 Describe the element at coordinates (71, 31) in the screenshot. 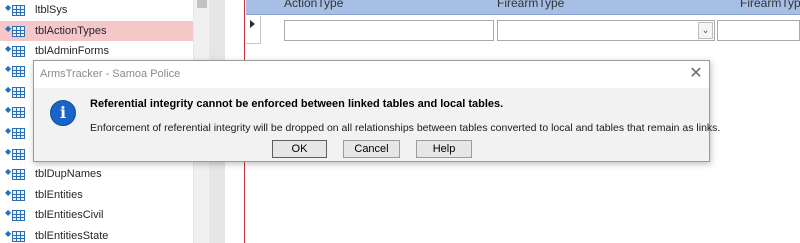

I see `nav-table-label: tblActionTypes` at that location.